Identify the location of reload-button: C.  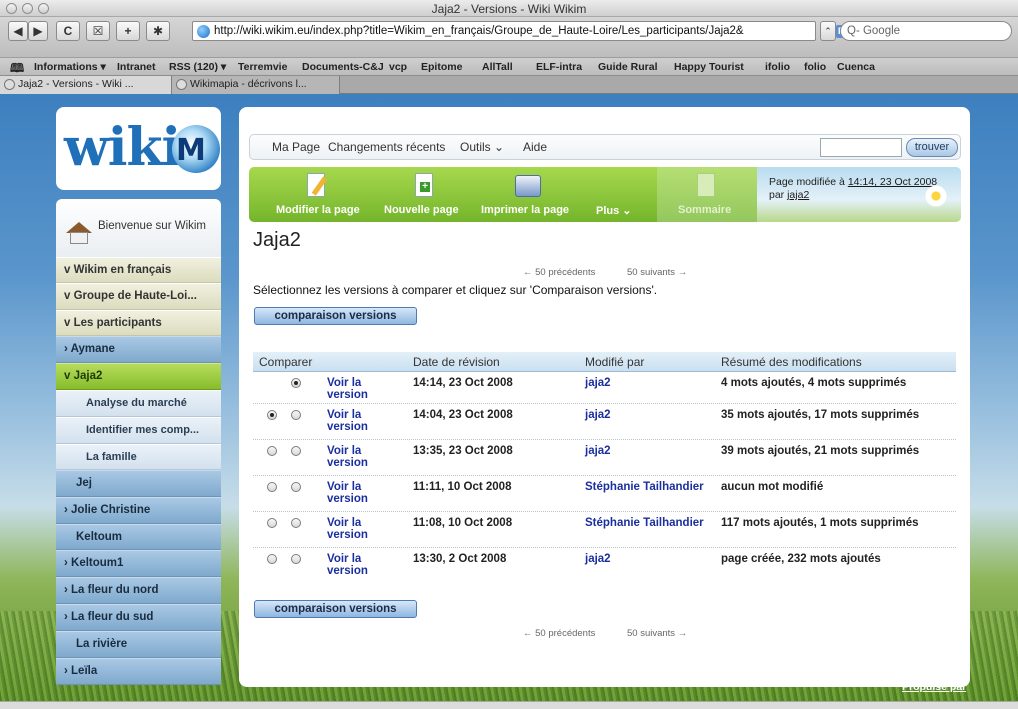
(68, 31).